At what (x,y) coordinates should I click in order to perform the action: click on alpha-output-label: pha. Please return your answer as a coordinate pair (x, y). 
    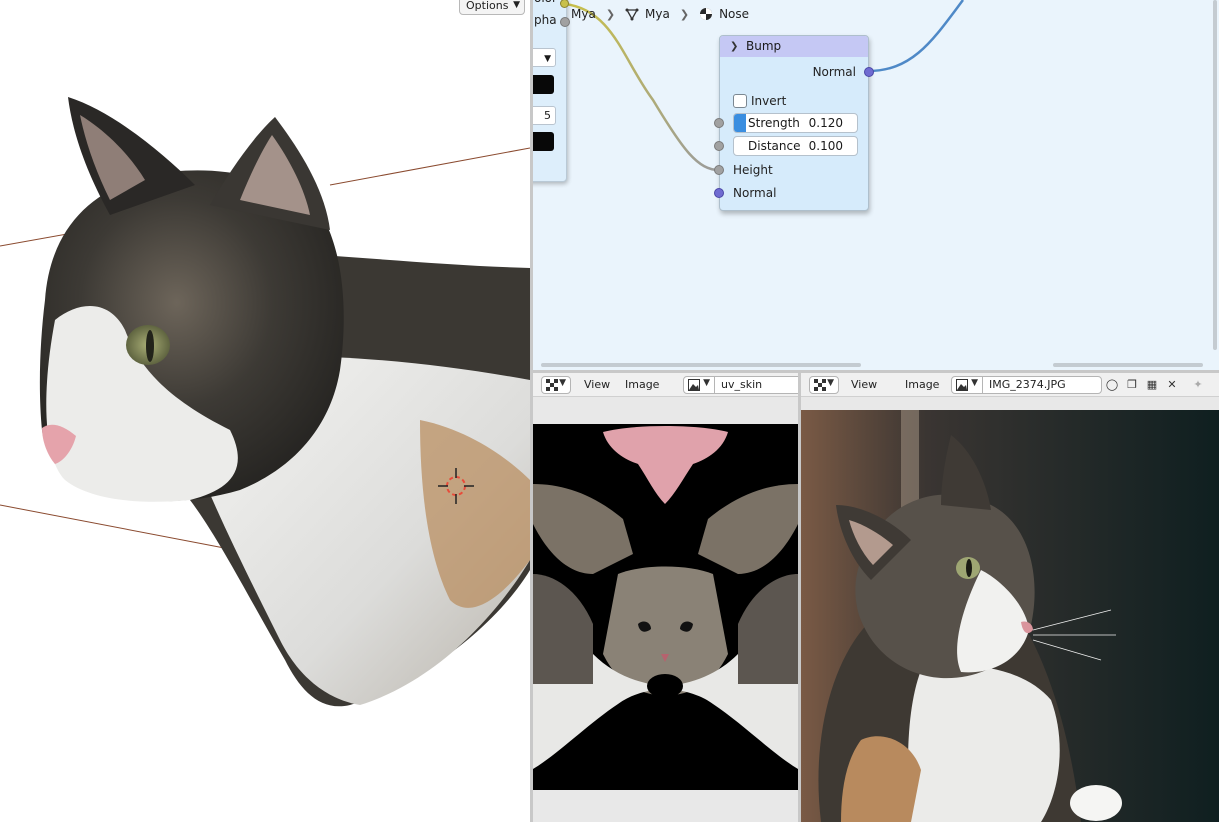
    Looking at the image, I should click on (545, 20).